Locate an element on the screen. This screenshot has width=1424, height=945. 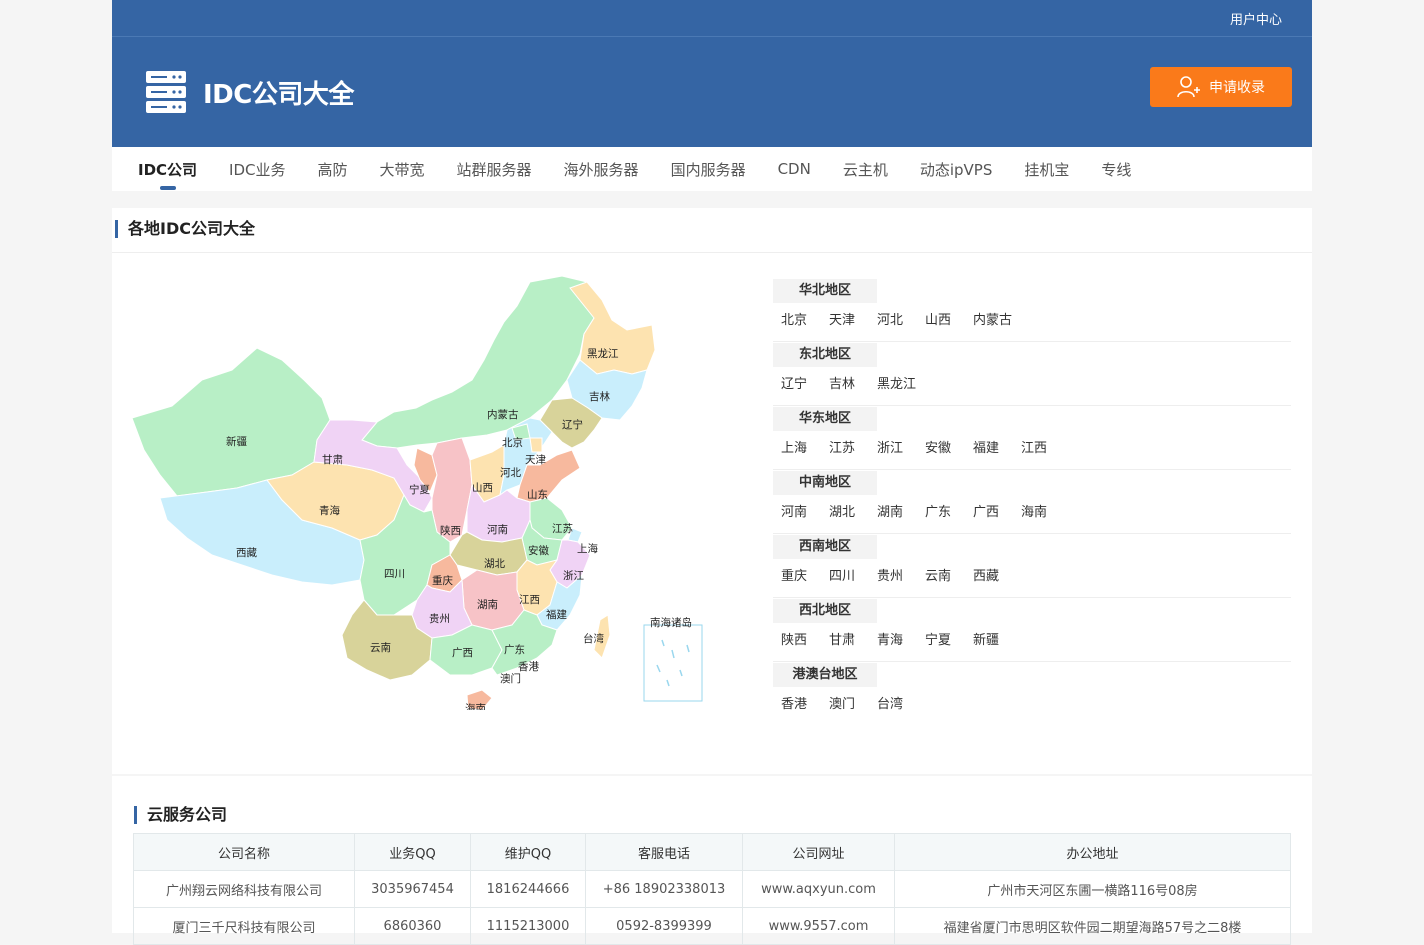
region-tag: 华北地区 is located at coordinates (825, 291).